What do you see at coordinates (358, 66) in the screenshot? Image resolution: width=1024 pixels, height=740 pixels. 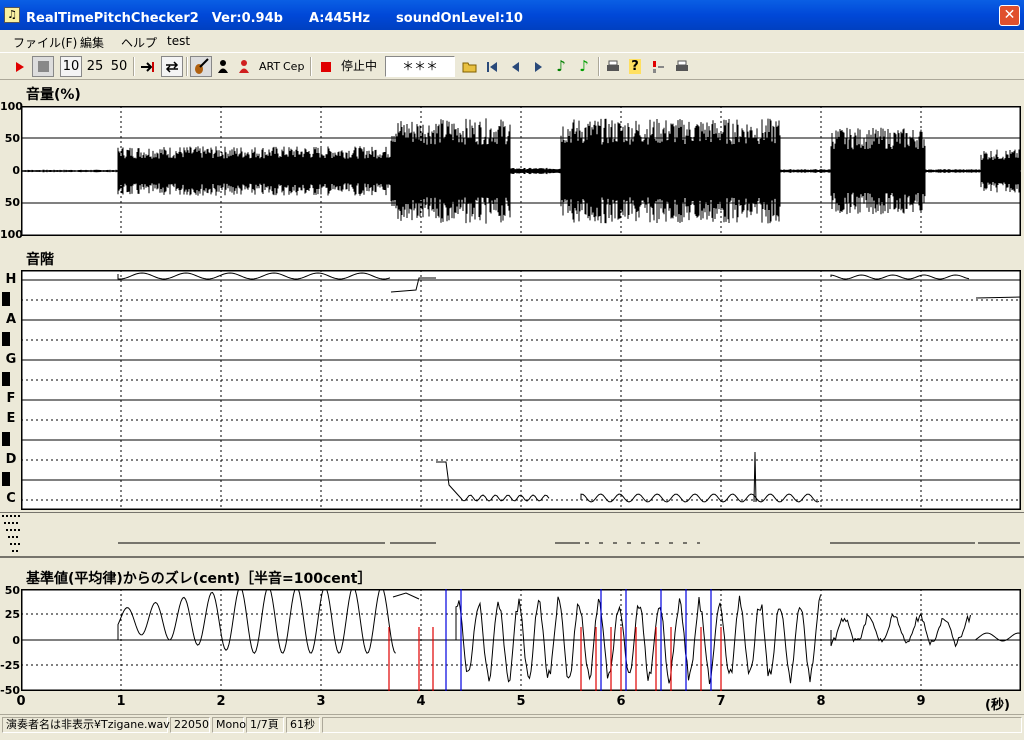 I see `status-stopped-label: 停止中` at bounding box center [358, 66].